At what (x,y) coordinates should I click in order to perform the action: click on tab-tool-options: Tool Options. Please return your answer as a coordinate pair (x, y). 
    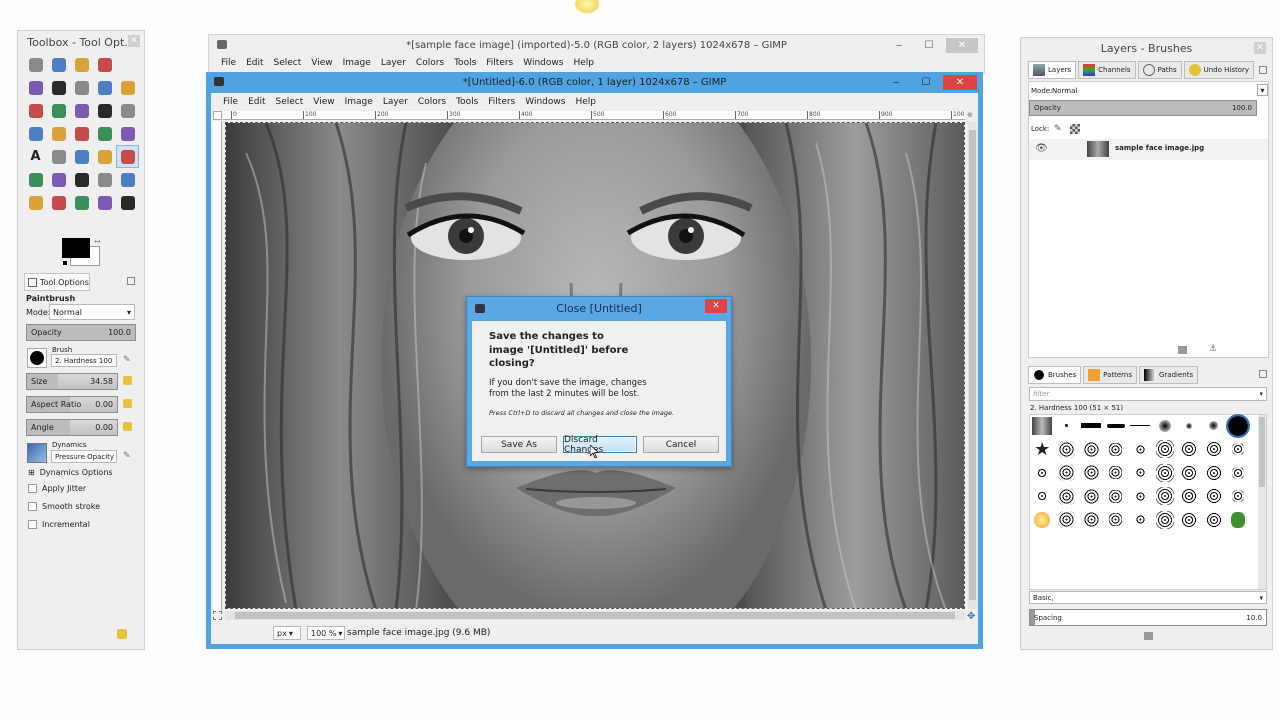
    Looking at the image, I should click on (57, 282).